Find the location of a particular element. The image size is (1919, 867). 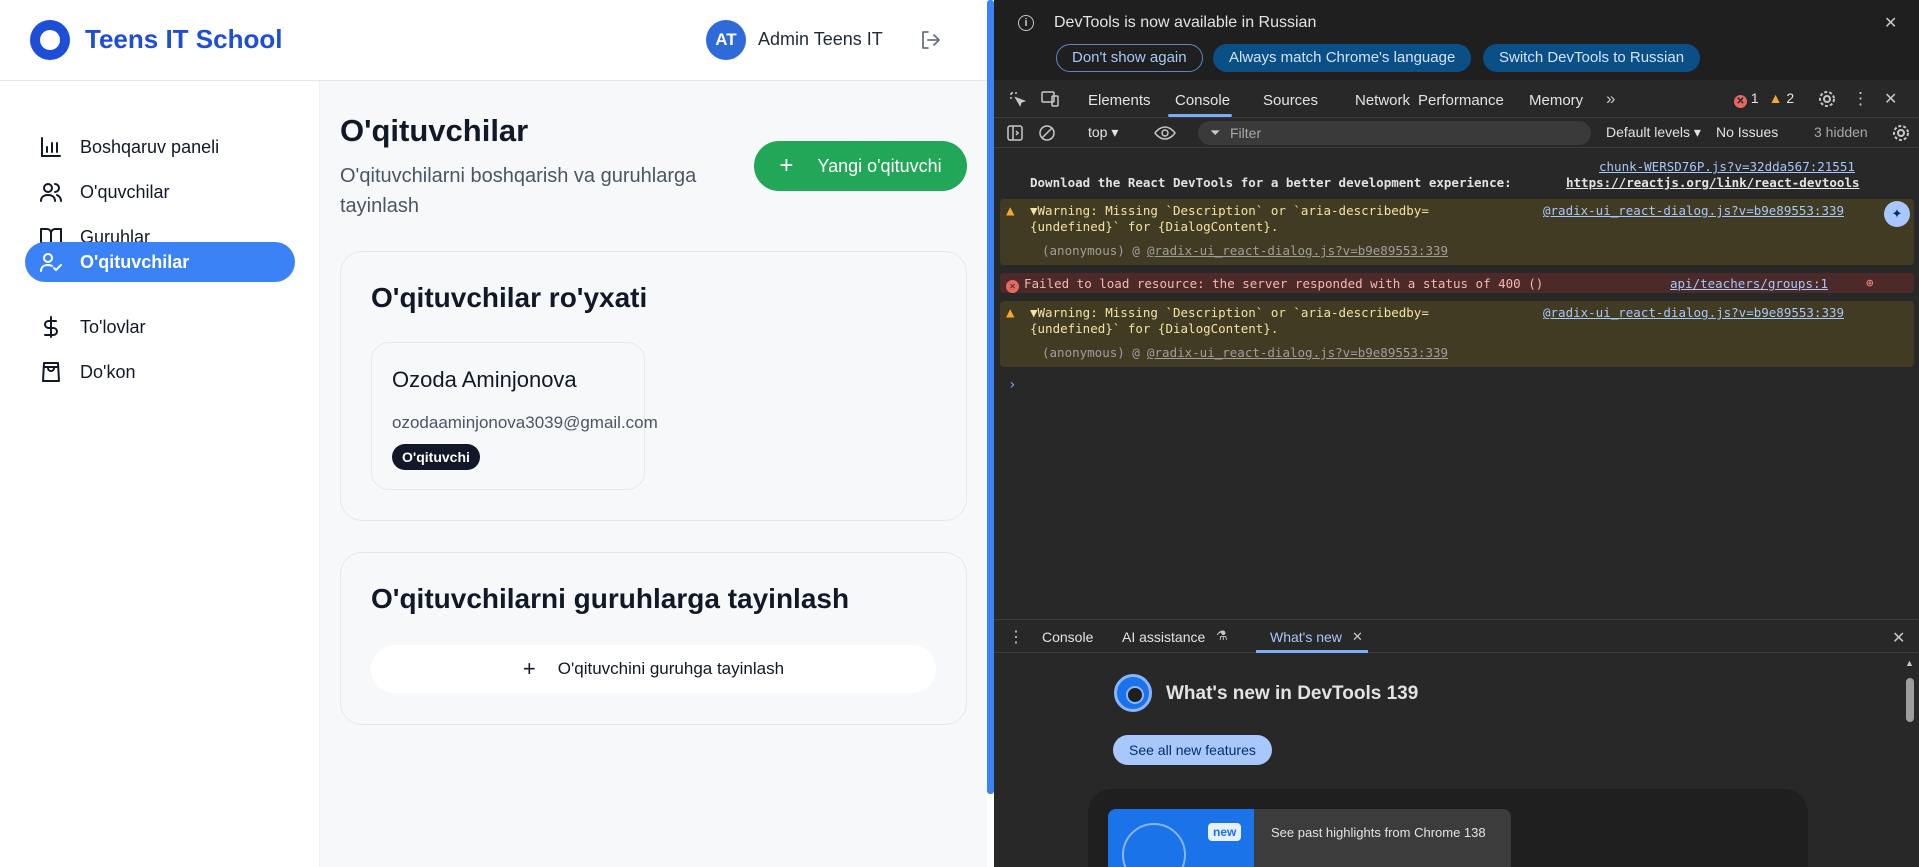

console-filter: ⏷ is located at coordinates (1394, 133).